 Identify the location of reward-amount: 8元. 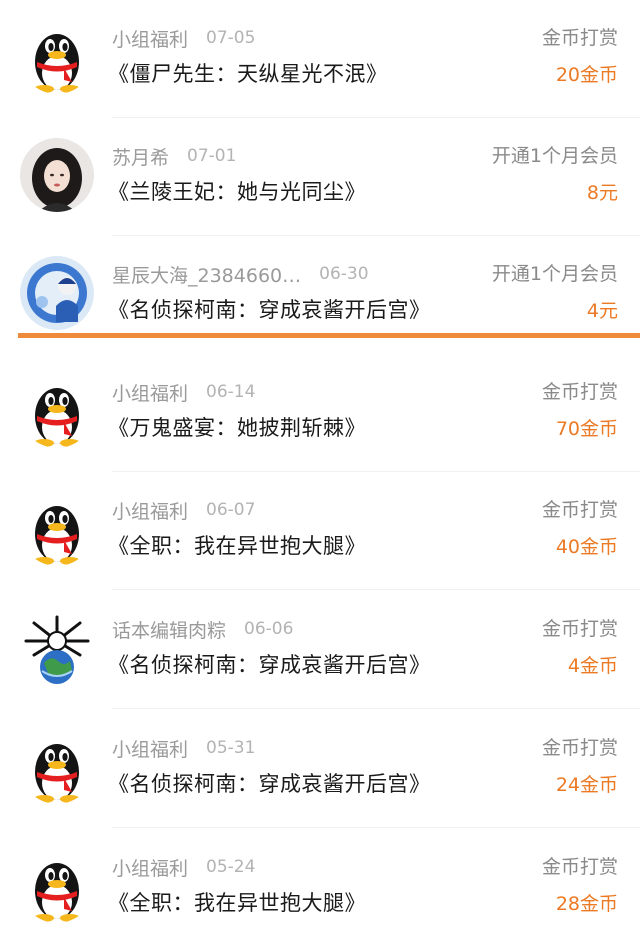
(602, 193).